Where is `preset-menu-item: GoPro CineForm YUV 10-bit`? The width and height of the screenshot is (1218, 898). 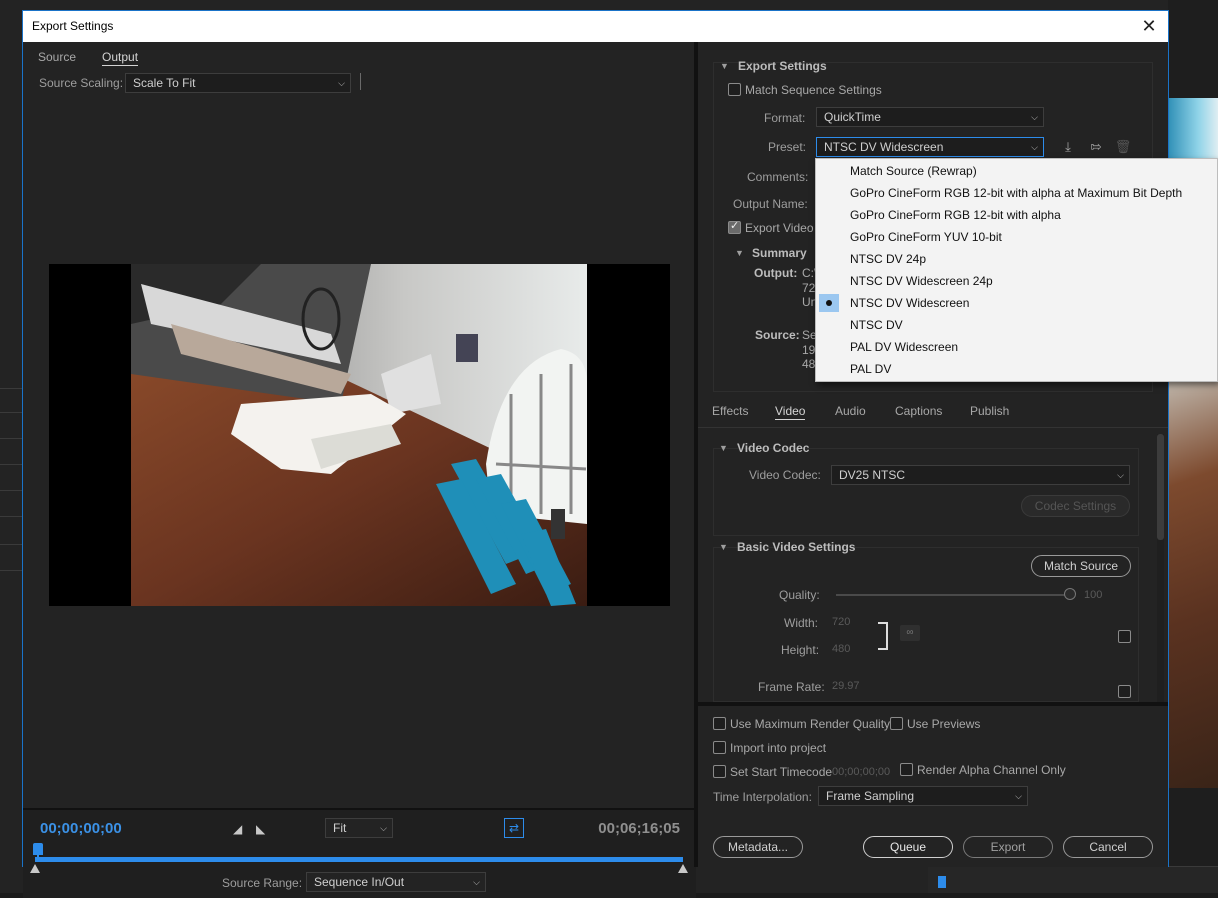 preset-menu-item: GoPro CineForm YUV 10-bit is located at coordinates (1017, 237).